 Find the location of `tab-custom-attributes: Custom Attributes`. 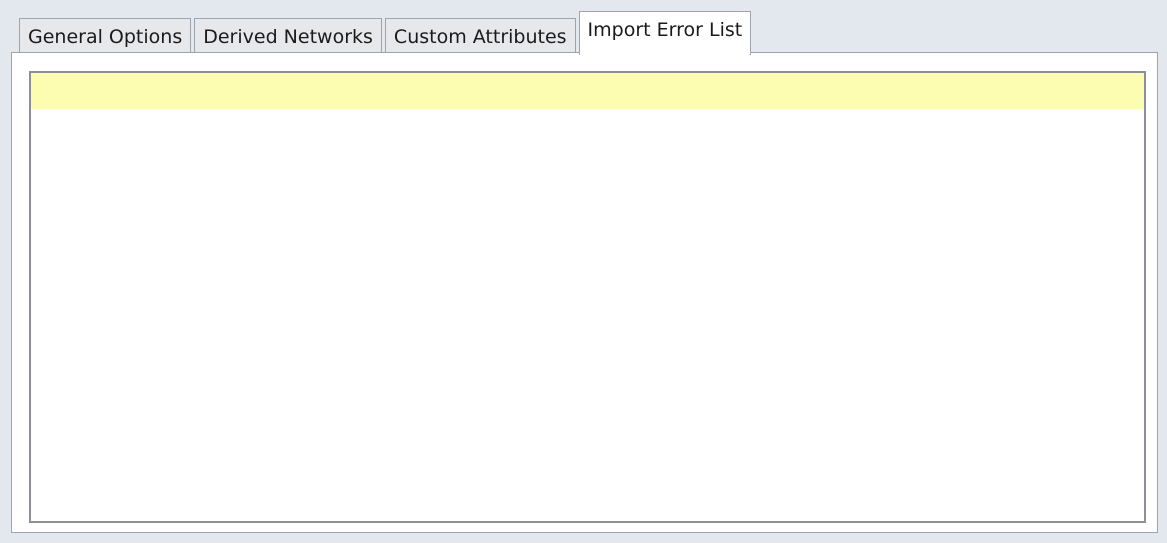

tab-custom-attributes: Custom Attributes is located at coordinates (480, 36).